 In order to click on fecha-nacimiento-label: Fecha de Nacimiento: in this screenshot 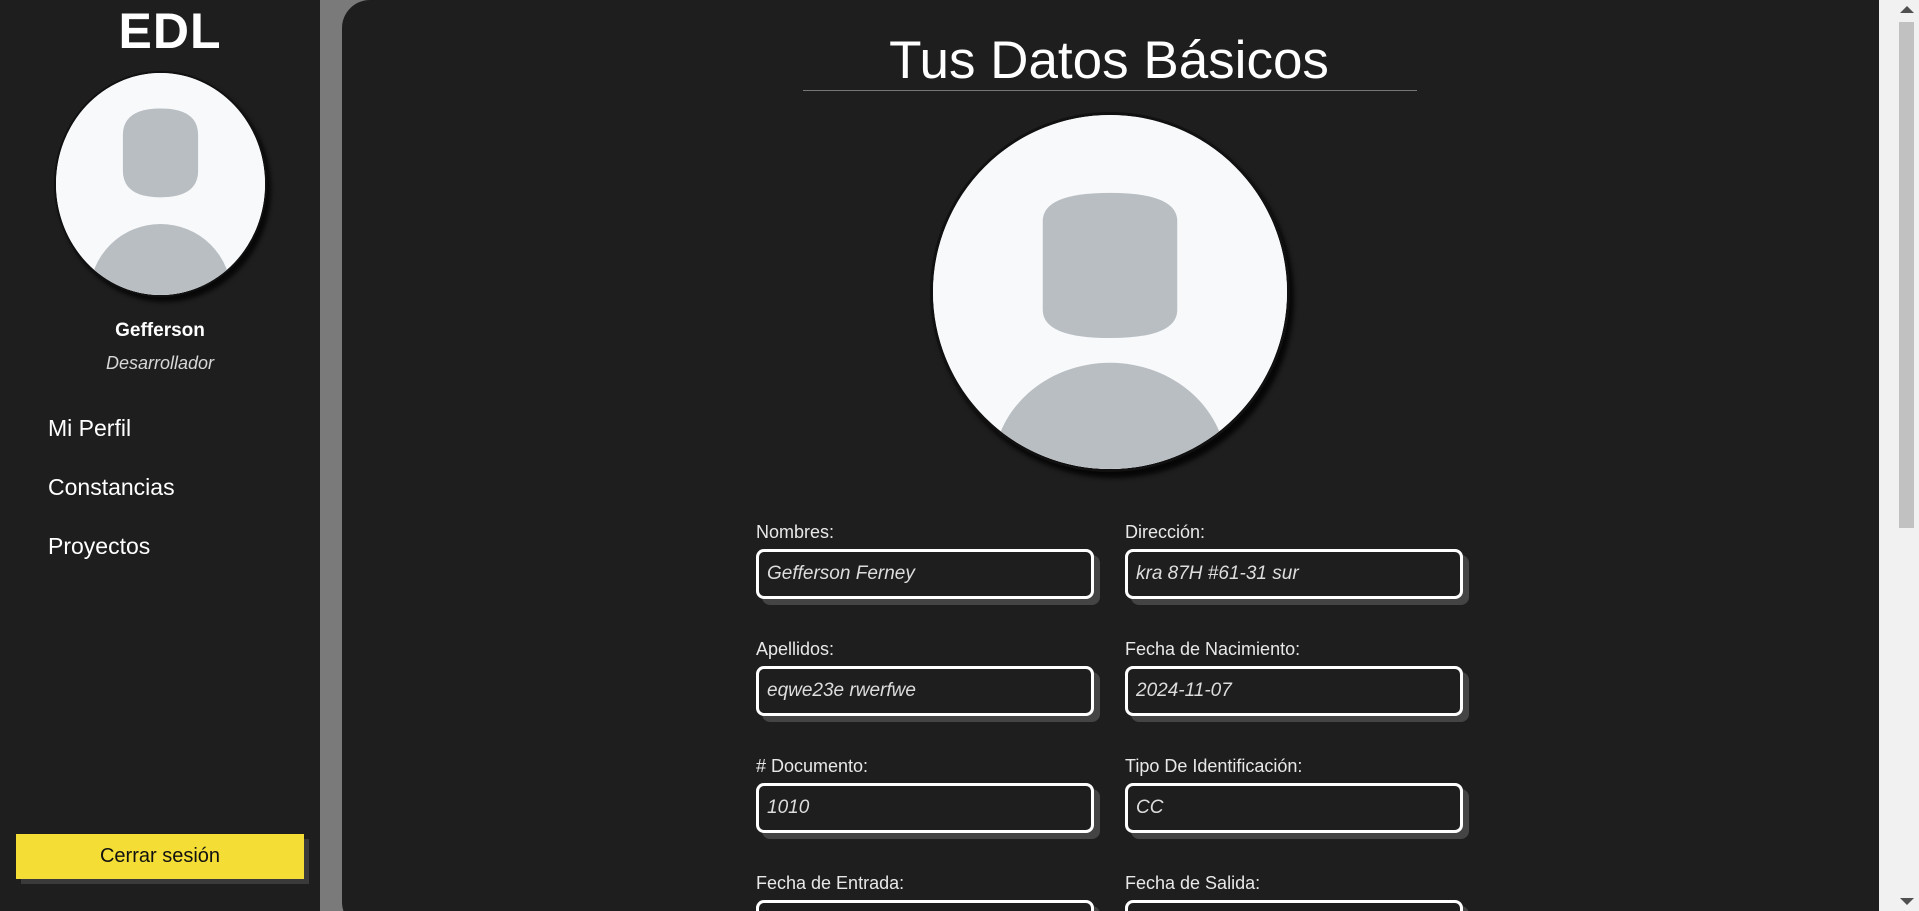, I will do `click(1213, 649)`.